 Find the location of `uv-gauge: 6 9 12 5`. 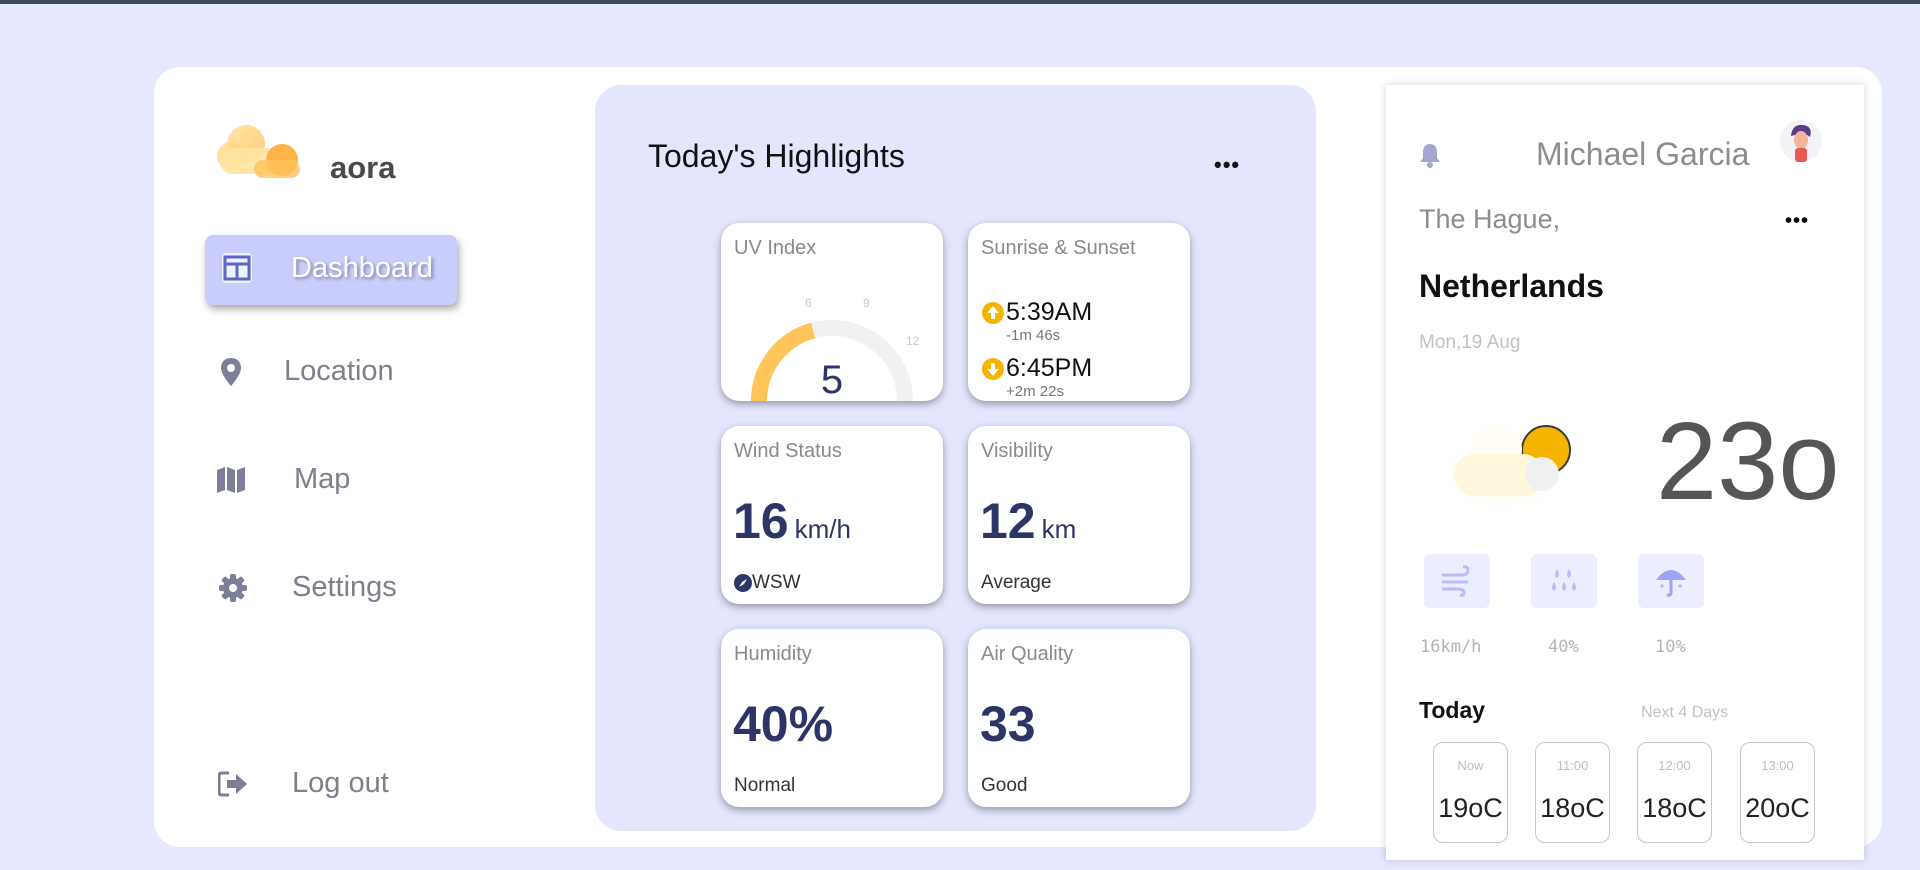

uv-gauge: 6 9 12 5 is located at coordinates (835, 348).